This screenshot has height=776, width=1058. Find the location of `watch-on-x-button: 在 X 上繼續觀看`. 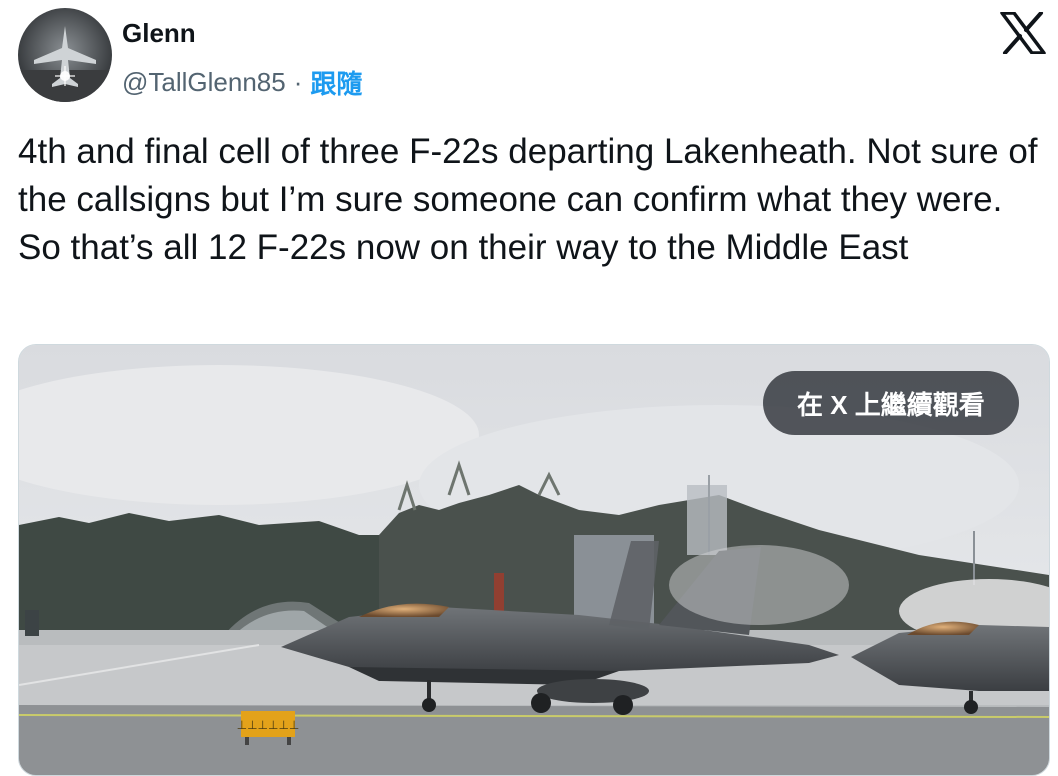

watch-on-x-button: 在 X 上繼續觀看 is located at coordinates (891, 403).